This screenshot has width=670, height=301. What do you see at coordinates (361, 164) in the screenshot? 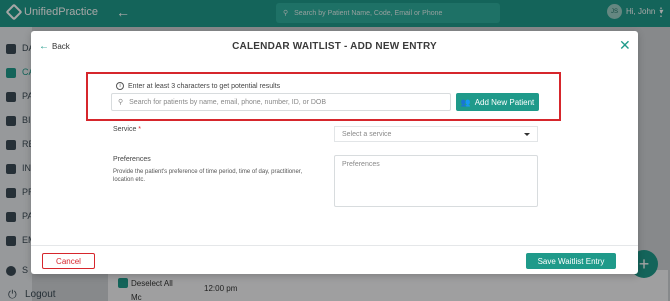
I see `preferences-placeholder: Preferences` at bounding box center [361, 164].